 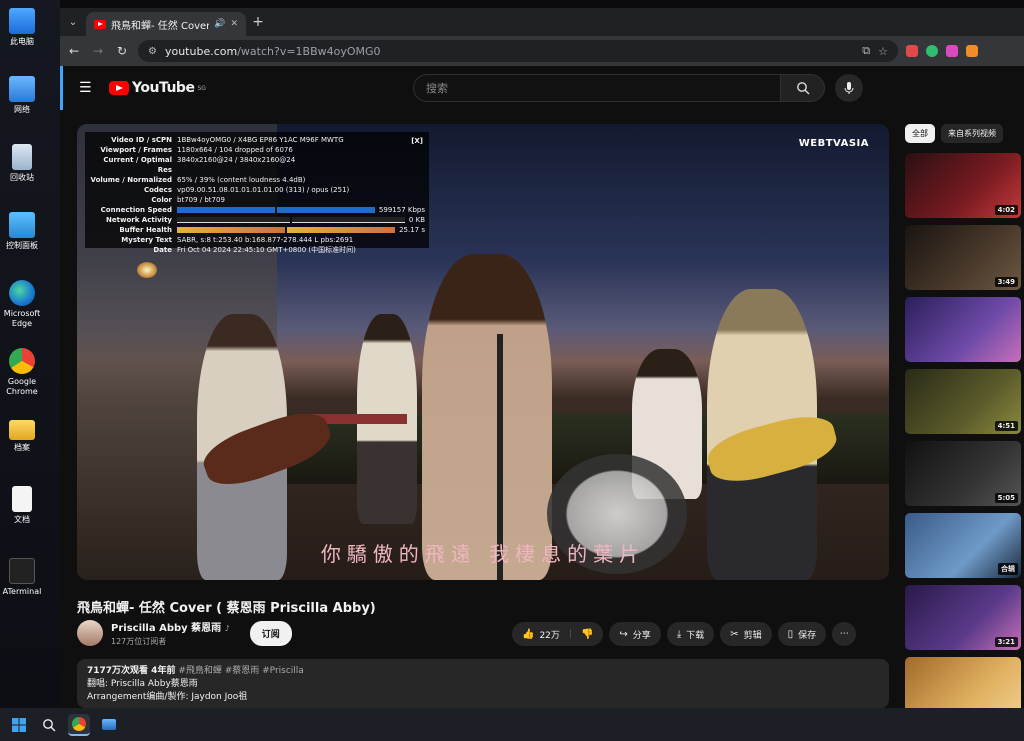 I want to click on related-sidebar: 全部 来自系列视频 4:02 3:49 4:51 5:05 合辑 3:21, so click(x=964, y=426).